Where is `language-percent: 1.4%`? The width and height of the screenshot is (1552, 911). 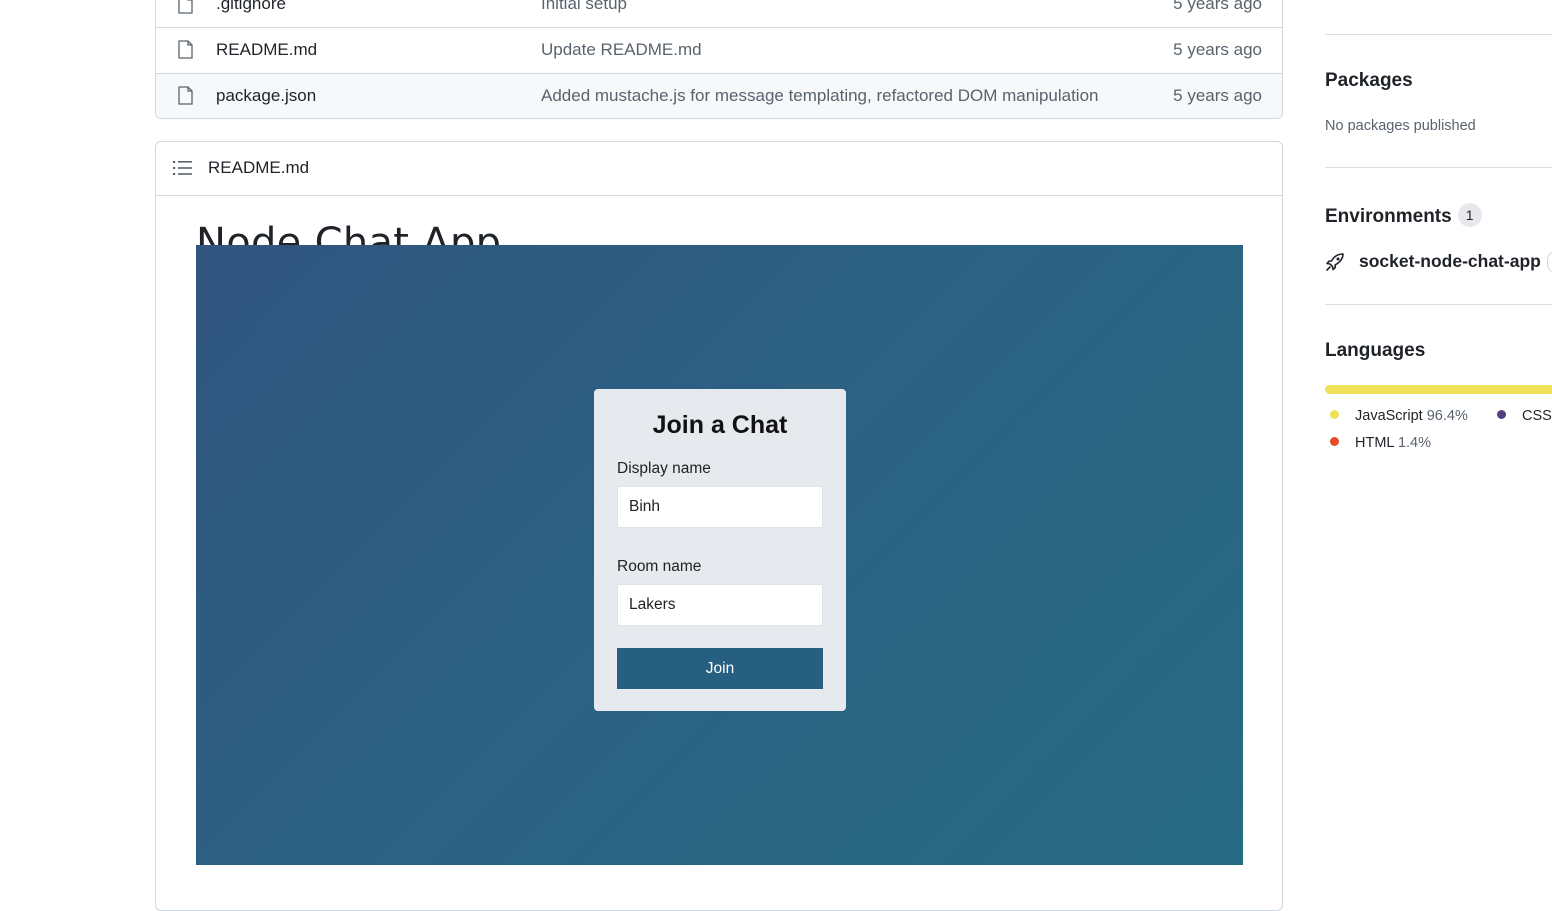
language-percent: 1.4% is located at coordinates (1414, 443).